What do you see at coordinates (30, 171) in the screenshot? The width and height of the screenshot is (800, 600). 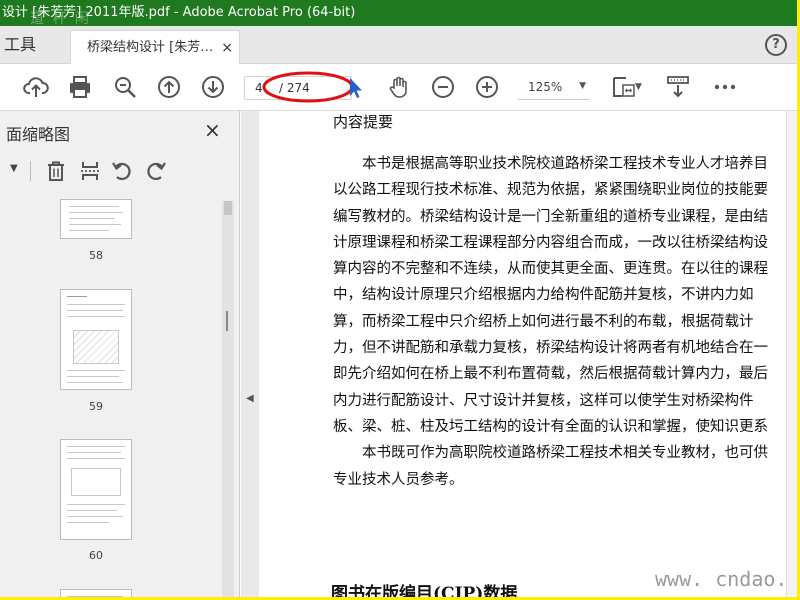 I see `panel-divider` at bounding box center [30, 171].